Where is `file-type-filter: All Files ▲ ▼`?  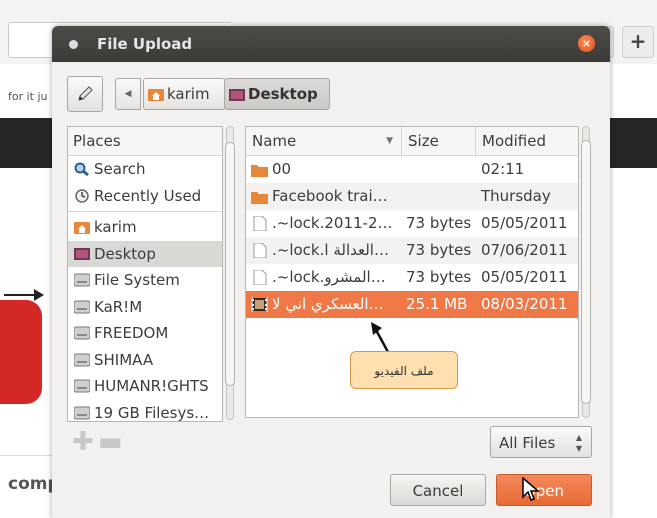 file-type-filter: All Files ▲ ▼ is located at coordinates (541, 442).